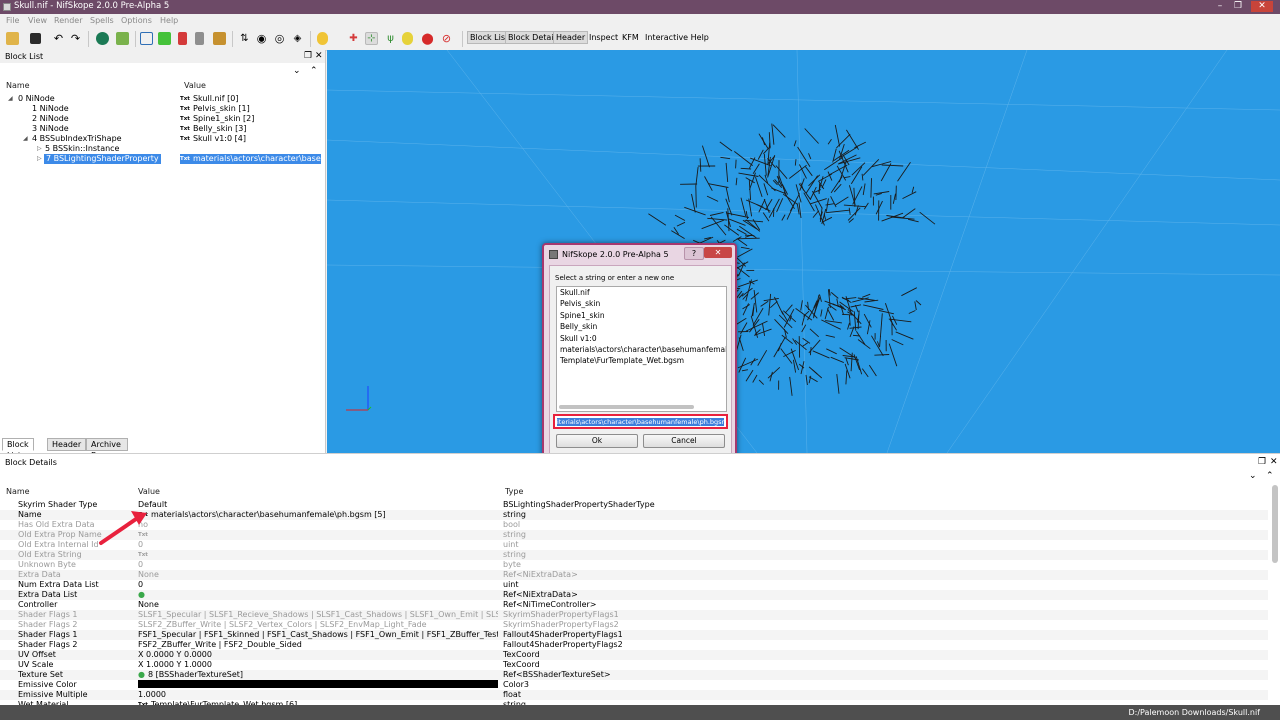  I want to click on user-view-icon, so click(199, 38).